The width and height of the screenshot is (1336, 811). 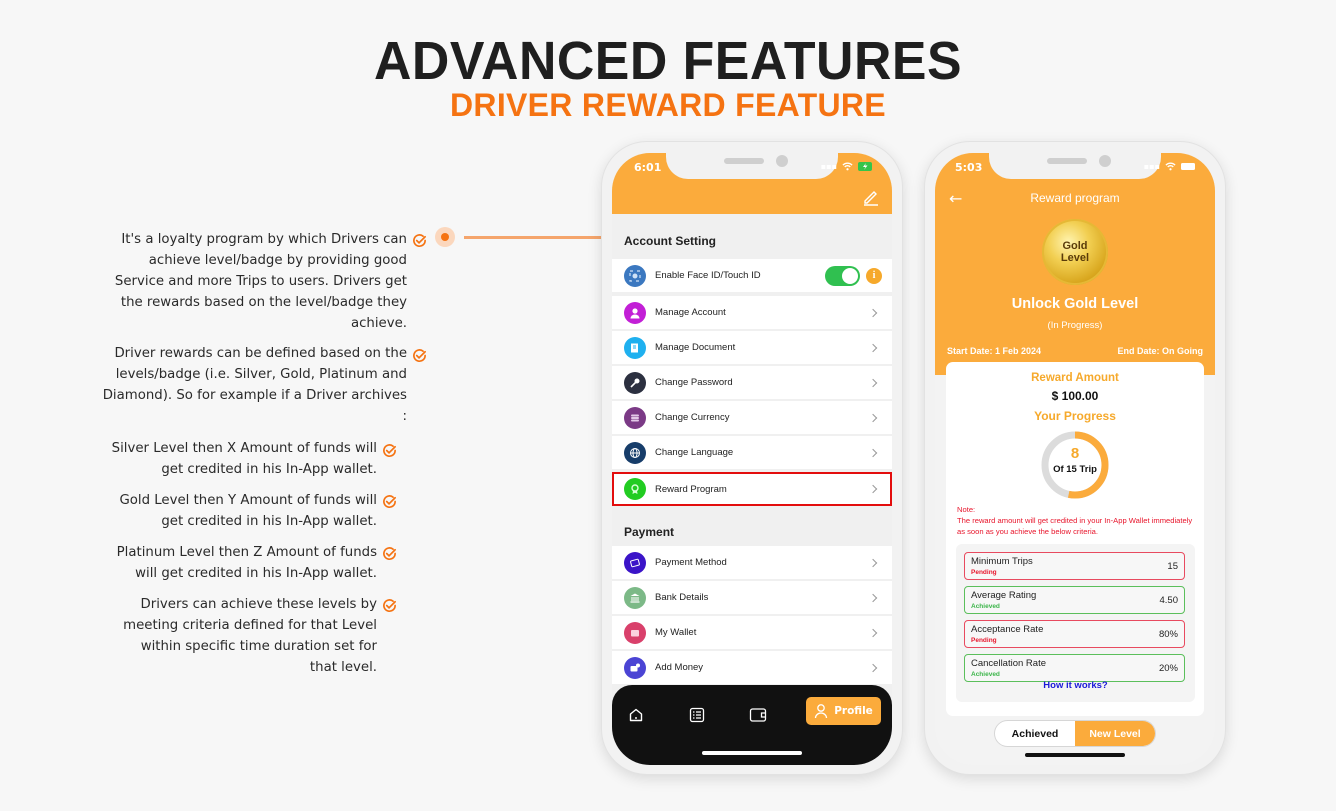 I want to click on note-title: Note:, so click(x=966, y=509).